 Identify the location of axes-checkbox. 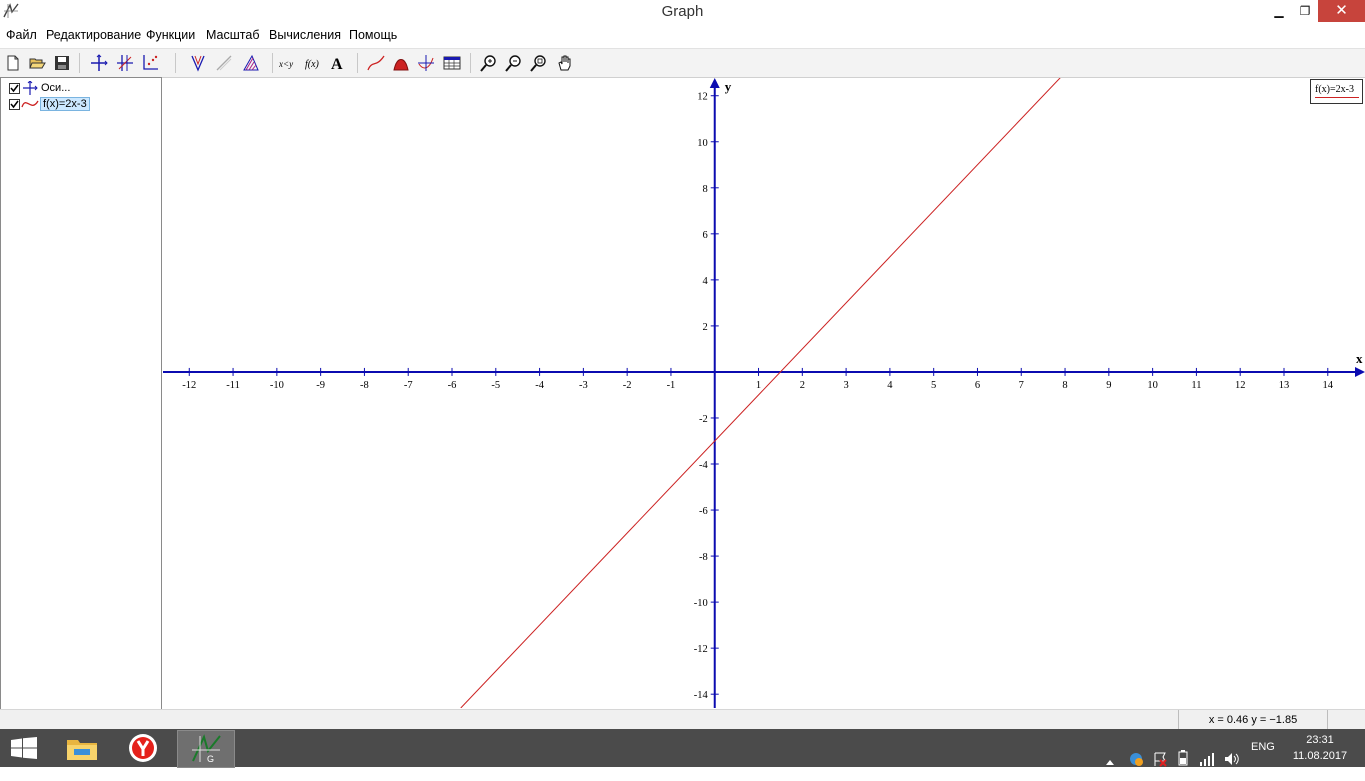
(14, 88).